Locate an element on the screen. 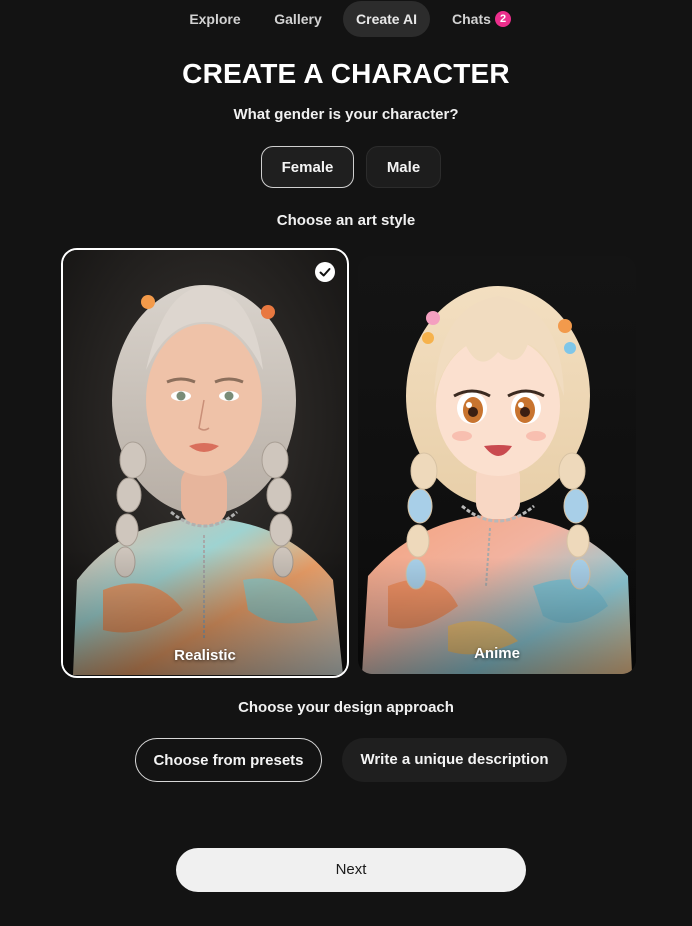 The height and width of the screenshot is (926, 692). art-style-question: Choose an art style is located at coordinates (346, 220).